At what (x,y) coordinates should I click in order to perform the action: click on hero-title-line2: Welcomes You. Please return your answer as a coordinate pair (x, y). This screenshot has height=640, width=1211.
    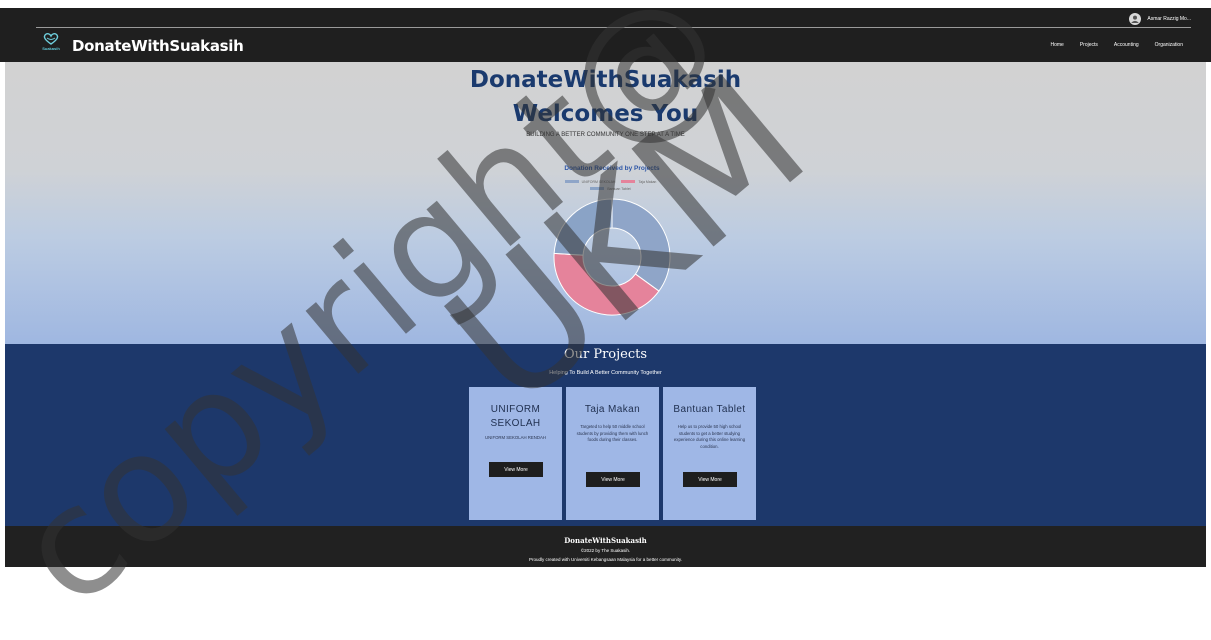
    Looking at the image, I should click on (605, 114).